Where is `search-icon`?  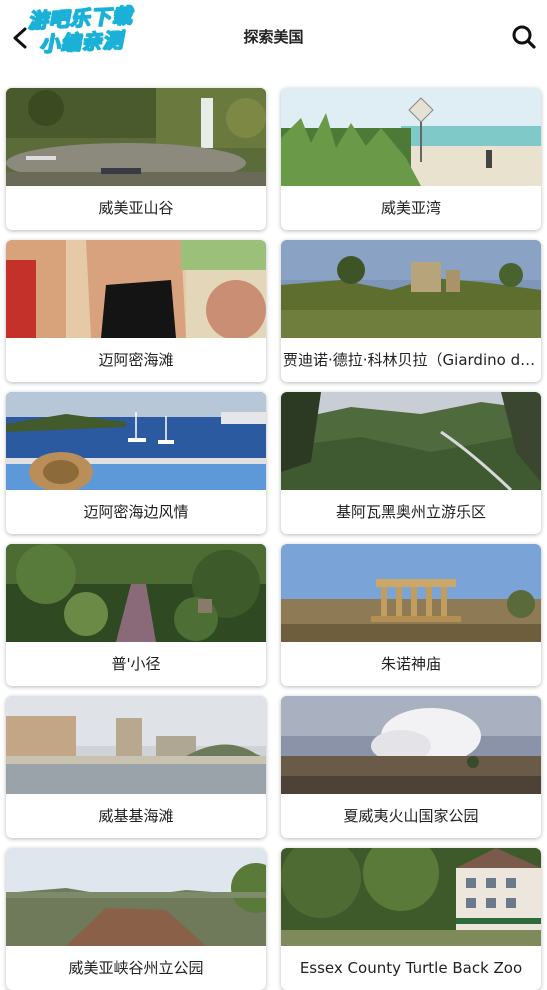
search-icon is located at coordinates (524, 37).